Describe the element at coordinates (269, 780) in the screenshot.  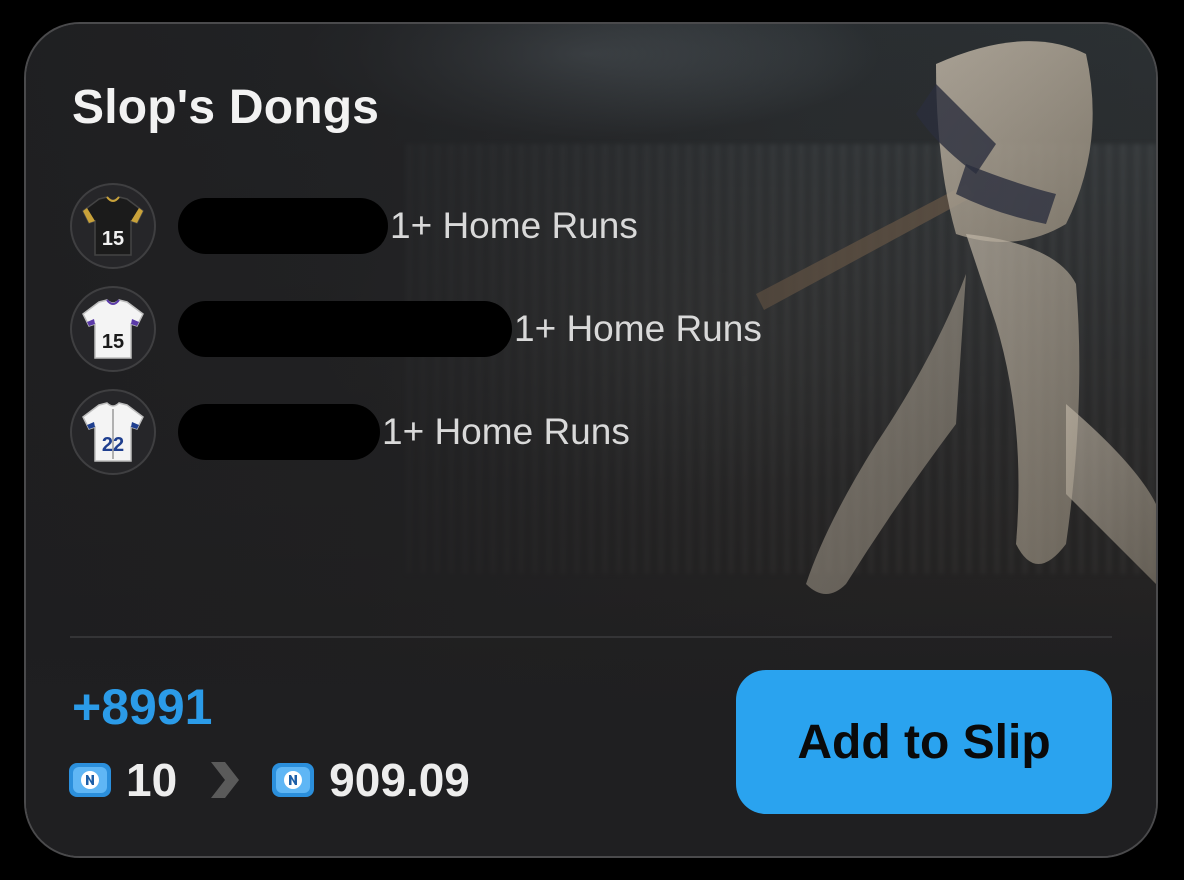
I see `stake-payout-row: 10 909.09` at that location.